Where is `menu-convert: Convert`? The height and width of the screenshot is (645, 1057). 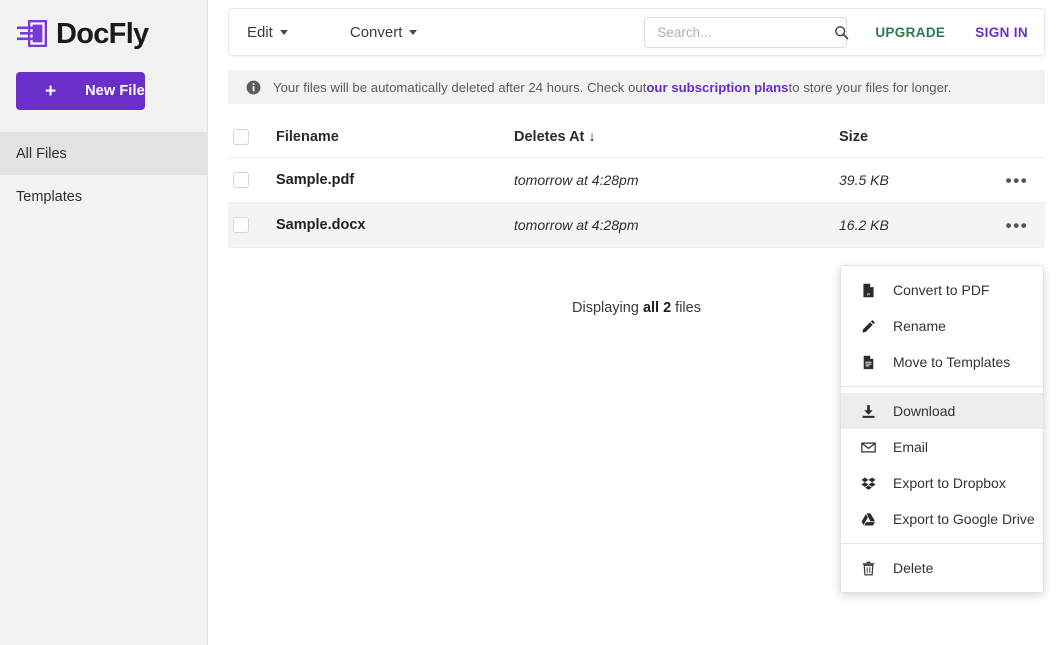 menu-convert: Convert is located at coordinates (384, 32).